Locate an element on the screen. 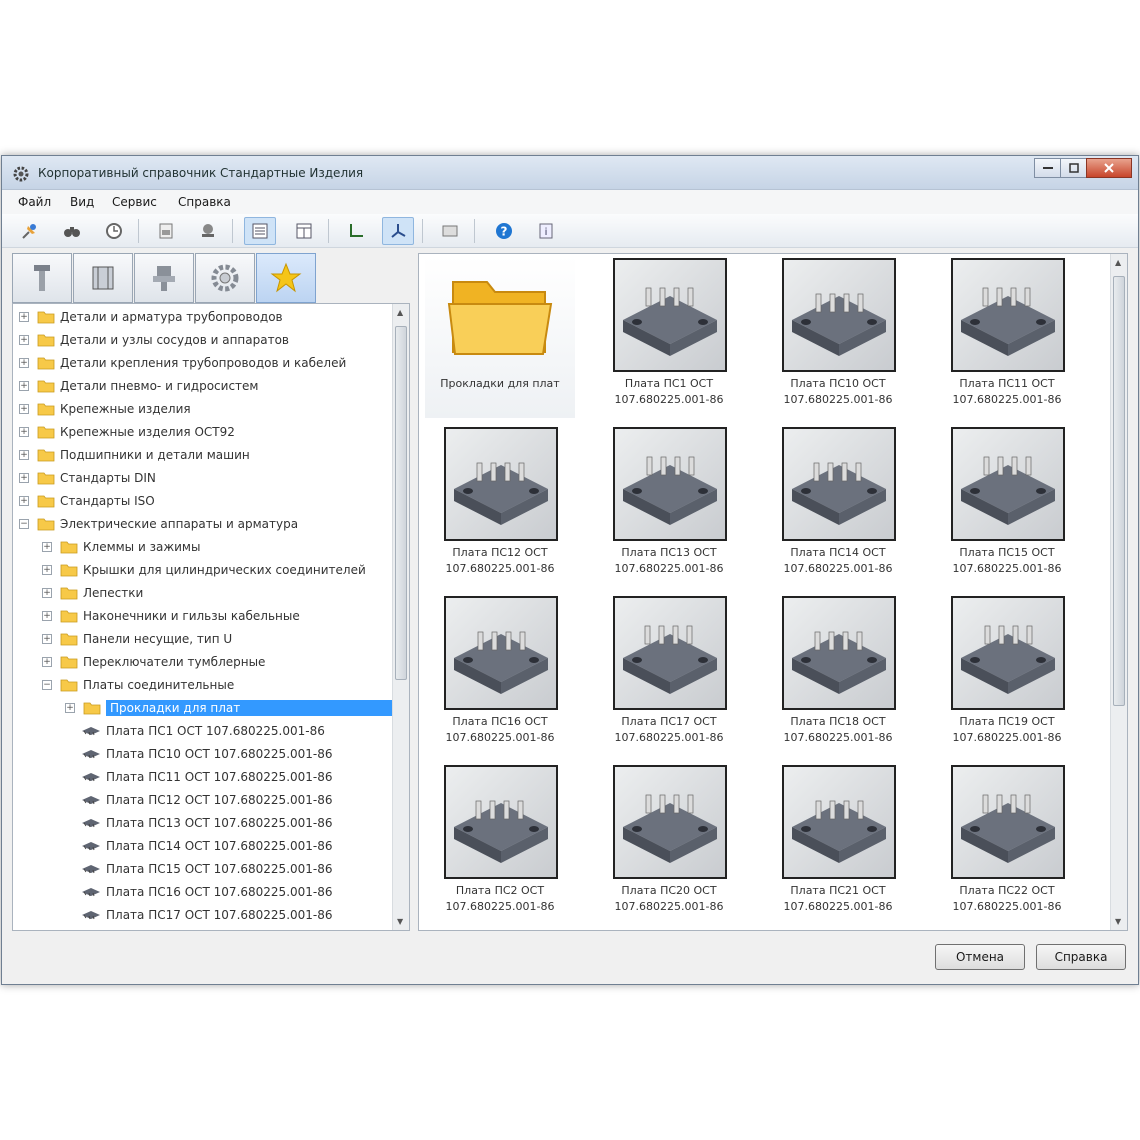 This screenshot has width=1140, height=1140. tree-item: Плата ПС10 ОСТ 107.680225.001-86 is located at coordinates (205, 754).